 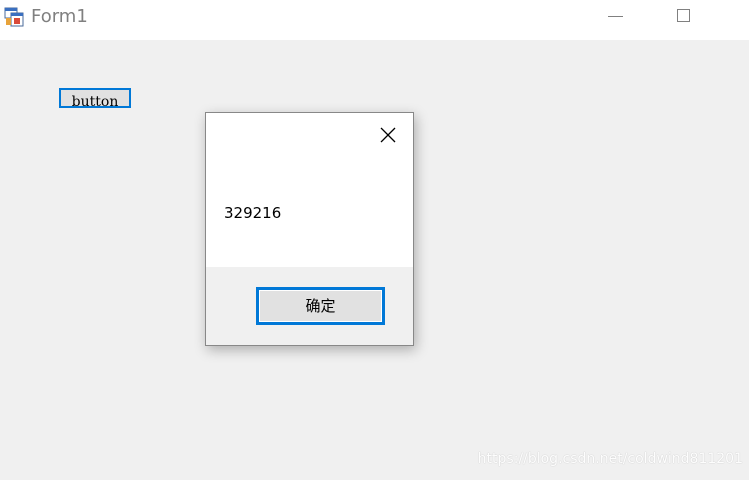 I want to click on minimize-icon, so click(x=615, y=16).